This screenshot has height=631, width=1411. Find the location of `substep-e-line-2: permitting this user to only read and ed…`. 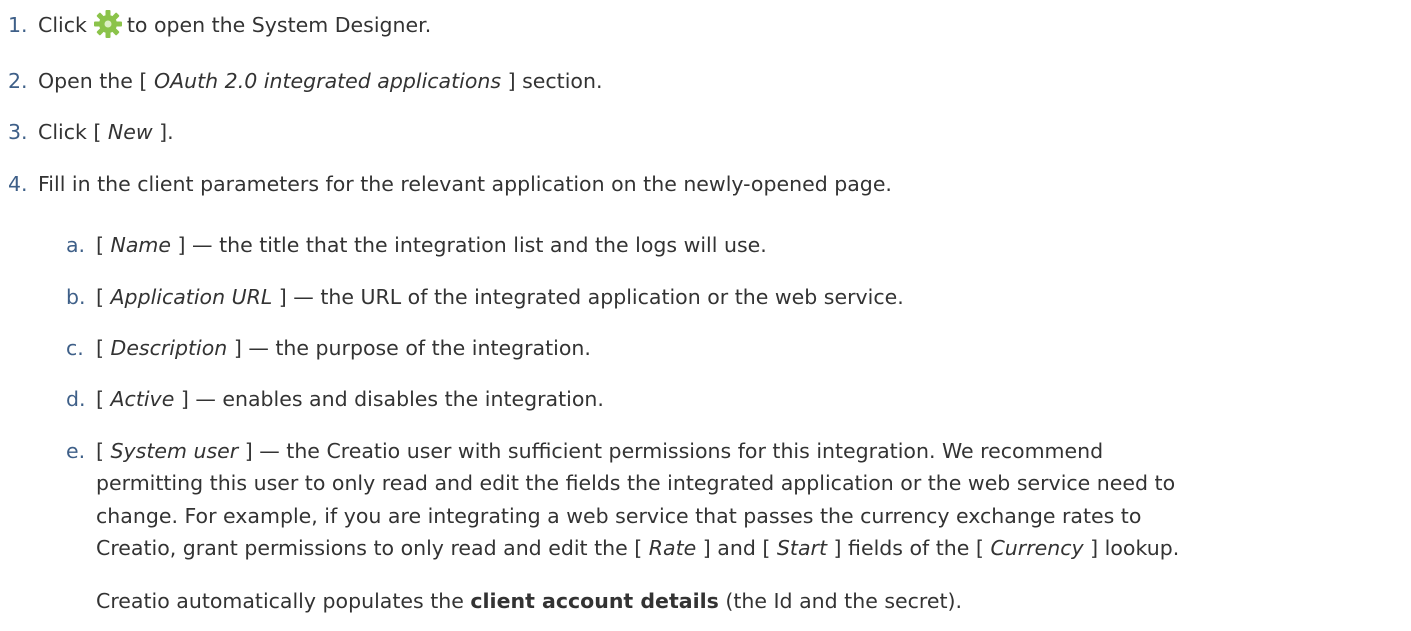

substep-e-line-2: permitting this user to only read and ed… is located at coordinates (635, 483).